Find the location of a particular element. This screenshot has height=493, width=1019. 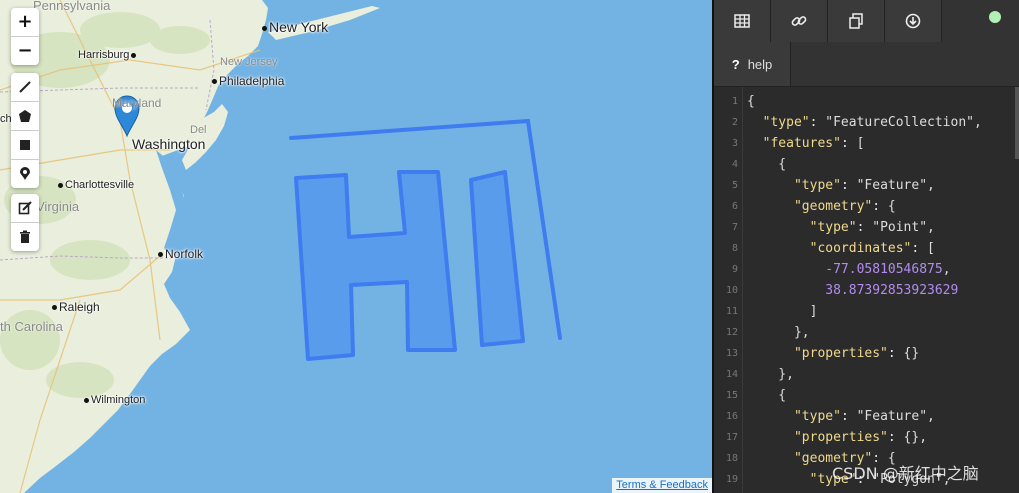

toolbar-spacer is located at coordinates (980, 21).